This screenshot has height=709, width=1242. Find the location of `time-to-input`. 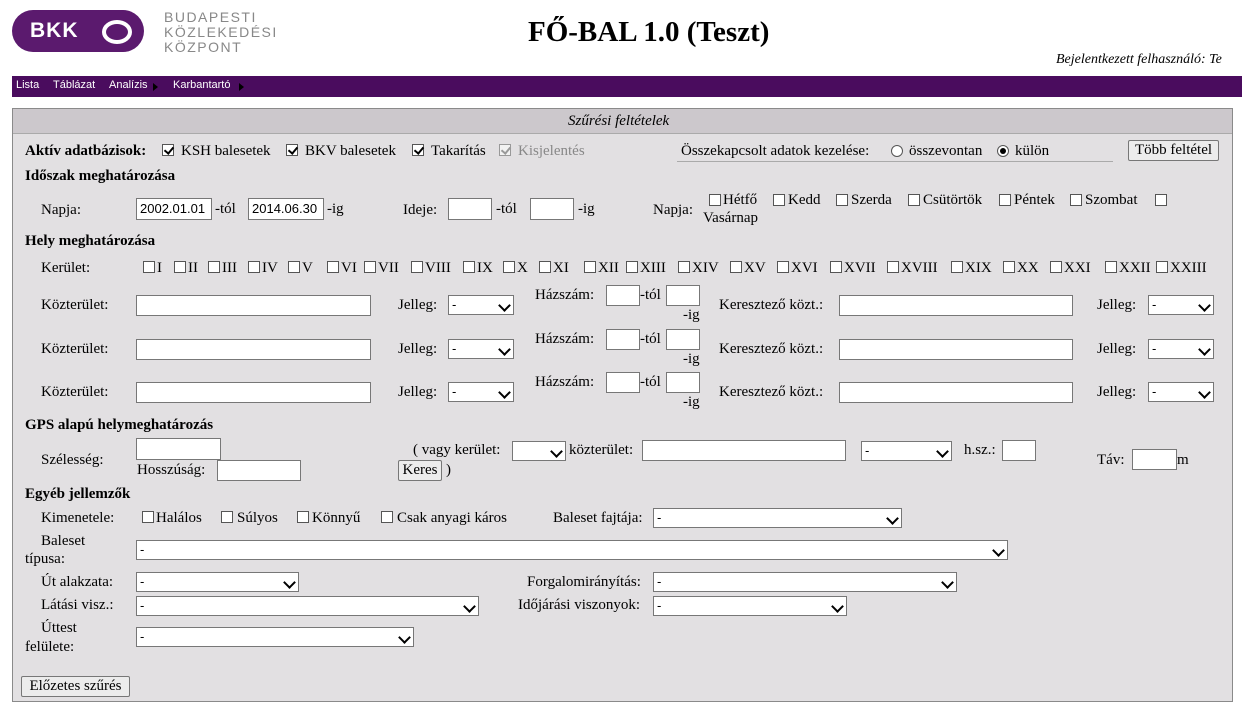

time-to-input is located at coordinates (552, 209).